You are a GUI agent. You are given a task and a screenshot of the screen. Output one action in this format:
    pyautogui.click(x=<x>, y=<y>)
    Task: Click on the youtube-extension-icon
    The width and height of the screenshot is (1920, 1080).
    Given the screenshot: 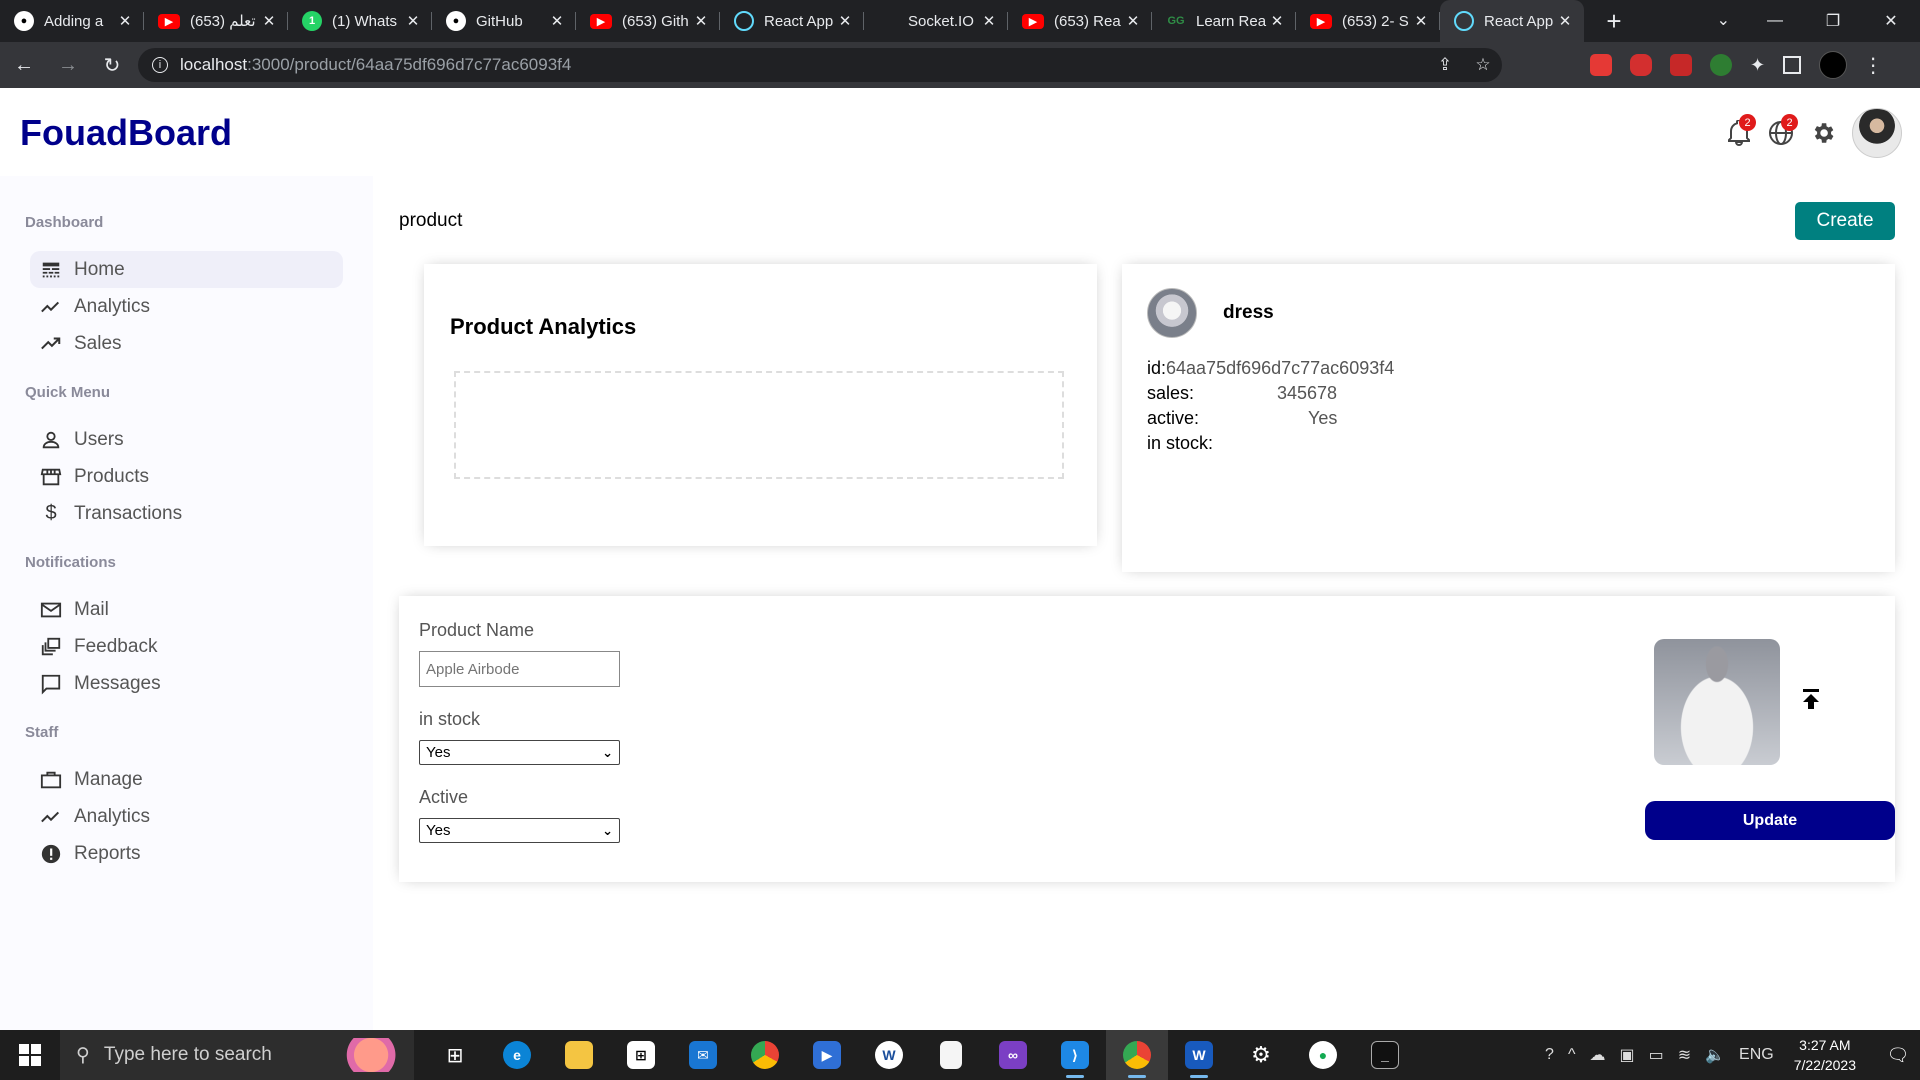 What is the action you would take?
    pyautogui.click(x=1641, y=65)
    